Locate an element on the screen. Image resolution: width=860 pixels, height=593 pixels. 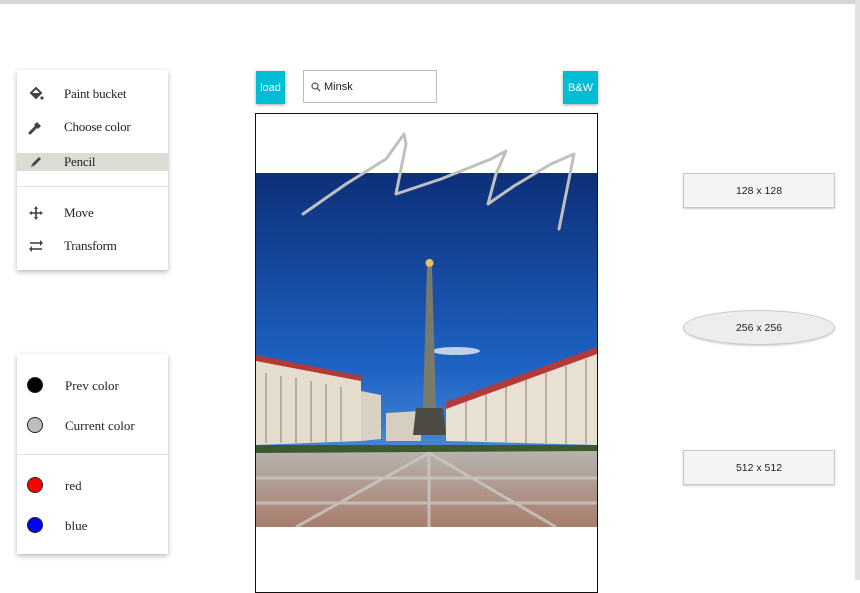
red-label: red is located at coordinates (73, 485).